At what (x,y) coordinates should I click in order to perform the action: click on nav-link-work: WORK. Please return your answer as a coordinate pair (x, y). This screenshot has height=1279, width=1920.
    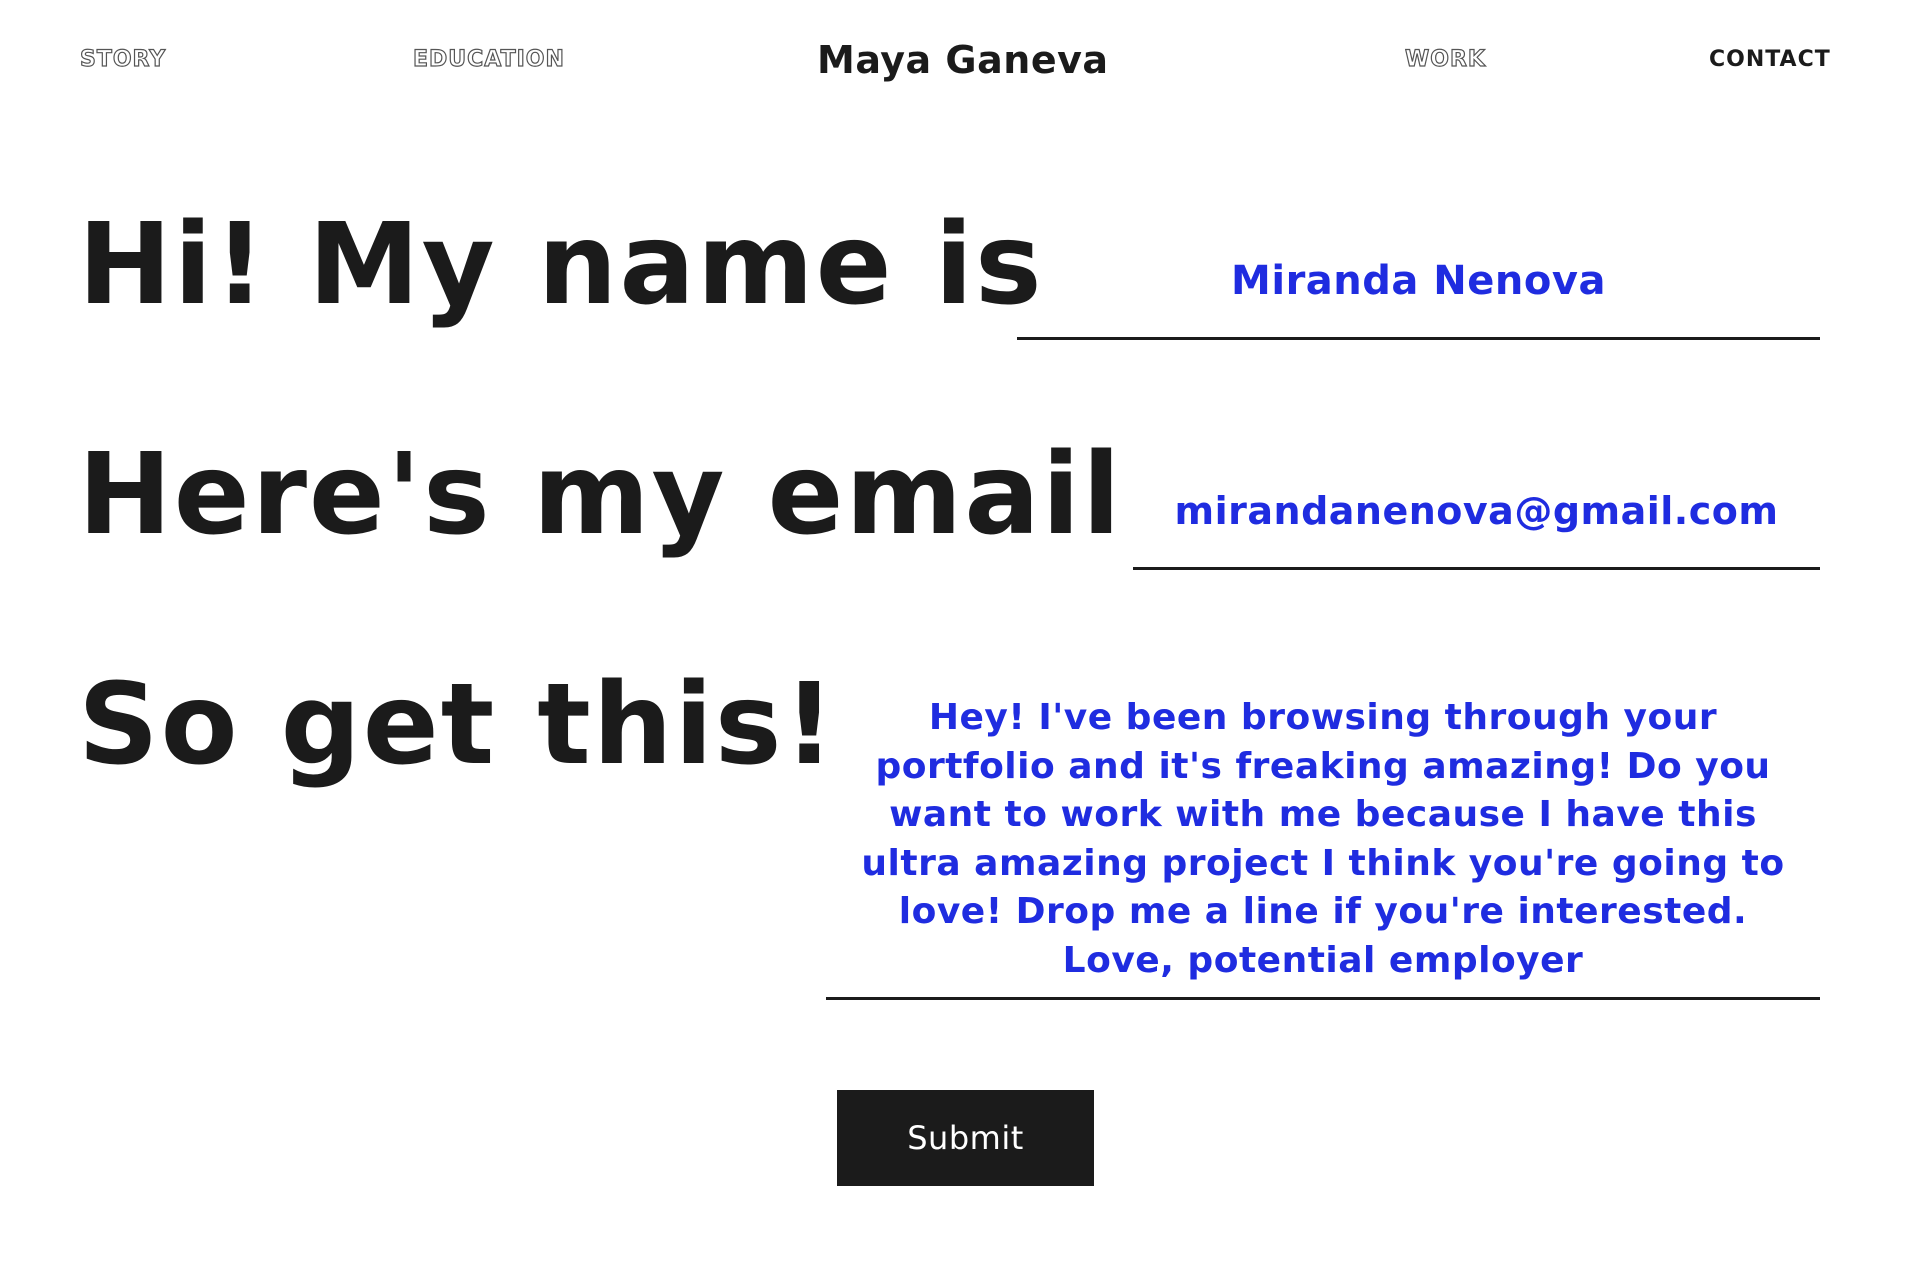
    Looking at the image, I should click on (1445, 60).